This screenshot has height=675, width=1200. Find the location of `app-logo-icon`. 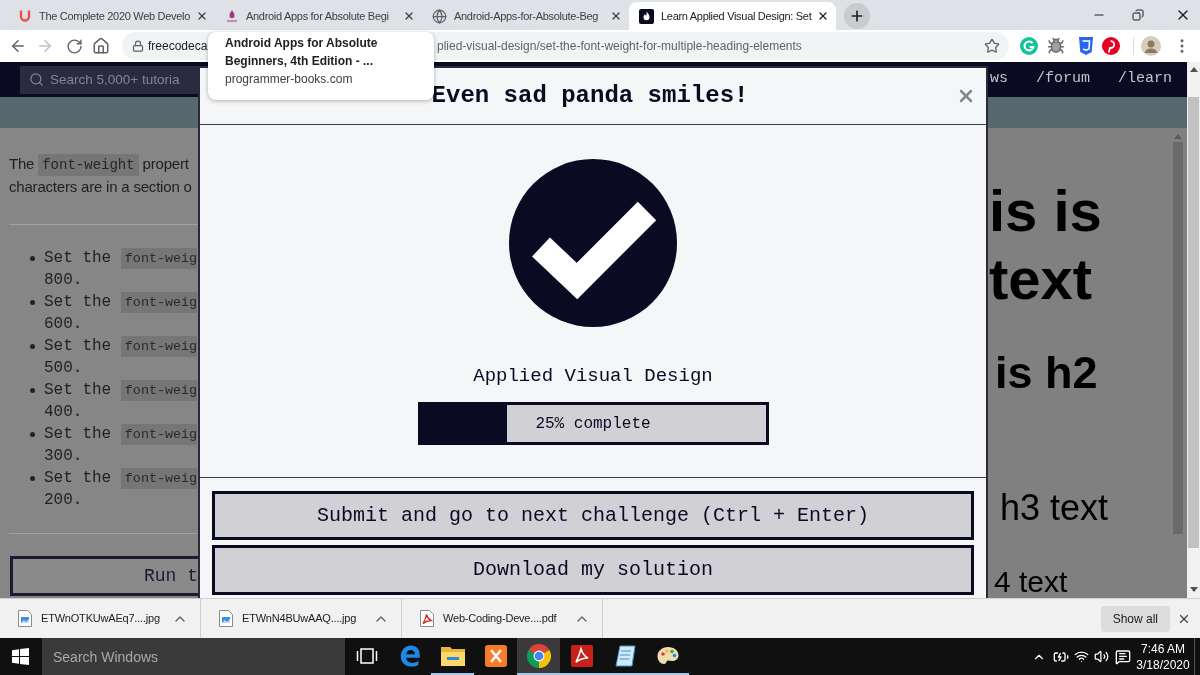

app-logo-icon is located at coordinates (495, 655).